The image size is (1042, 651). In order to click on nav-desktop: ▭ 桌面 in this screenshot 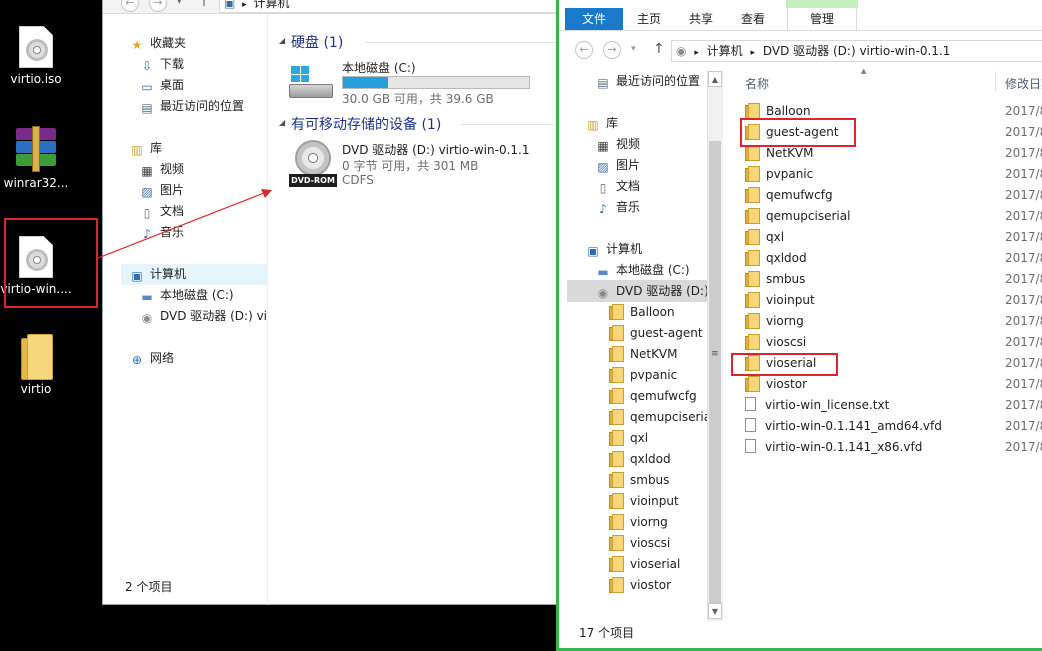, I will do `click(161, 85)`.